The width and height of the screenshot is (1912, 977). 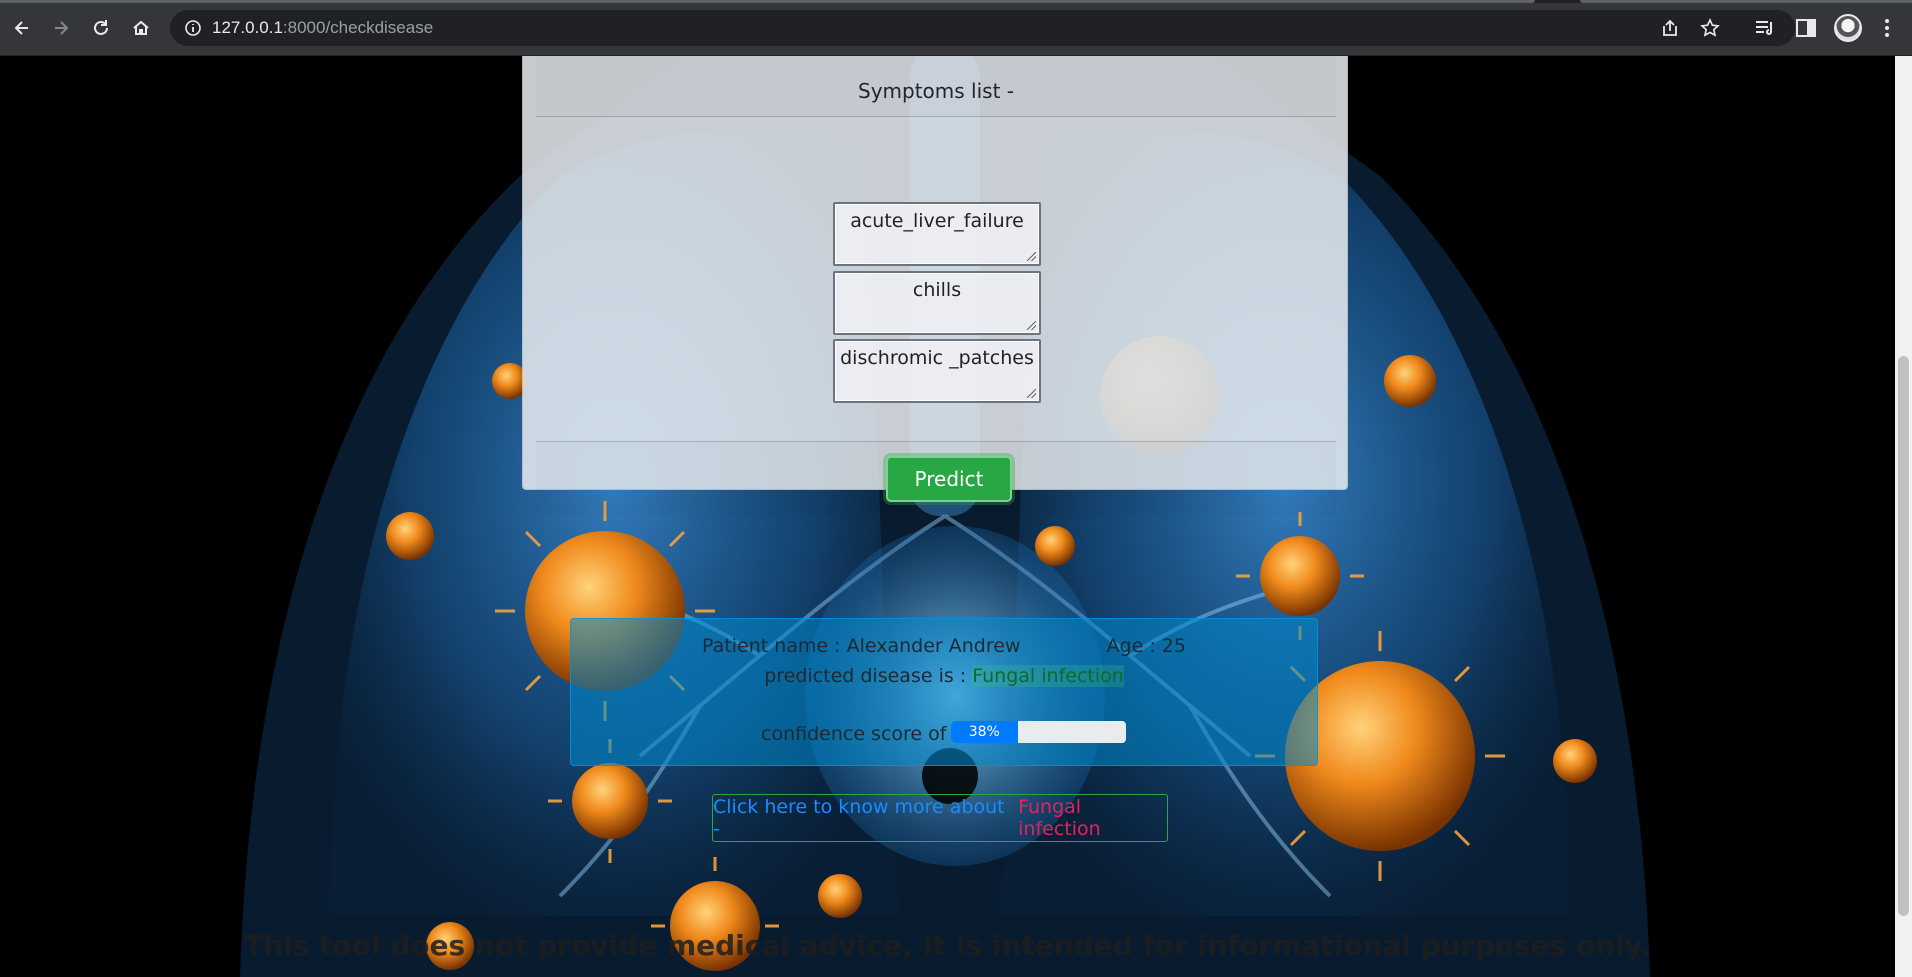 I want to click on predicted-disease-line: predicted disease is : Fungal infection, so click(x=944, y=676).